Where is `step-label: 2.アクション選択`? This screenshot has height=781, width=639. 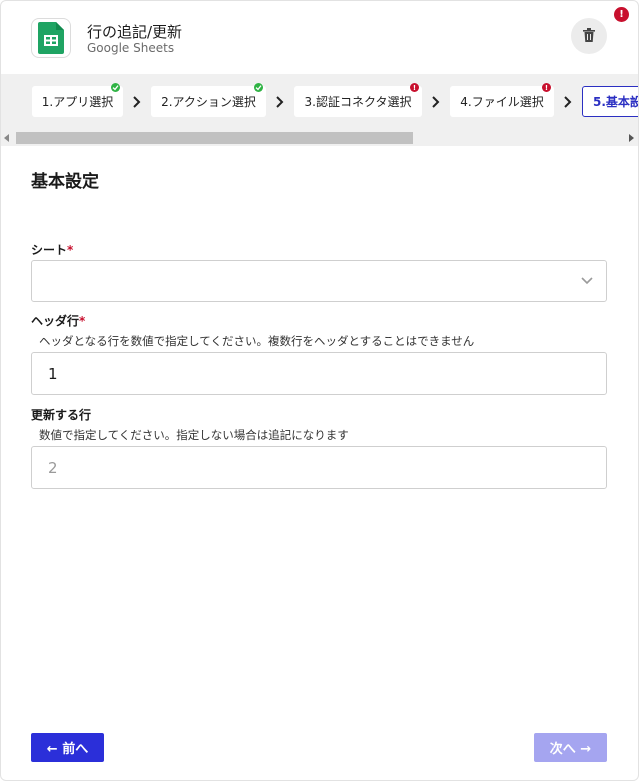 step-label: 2.アクション選択 is located at coordinates (208, 102).